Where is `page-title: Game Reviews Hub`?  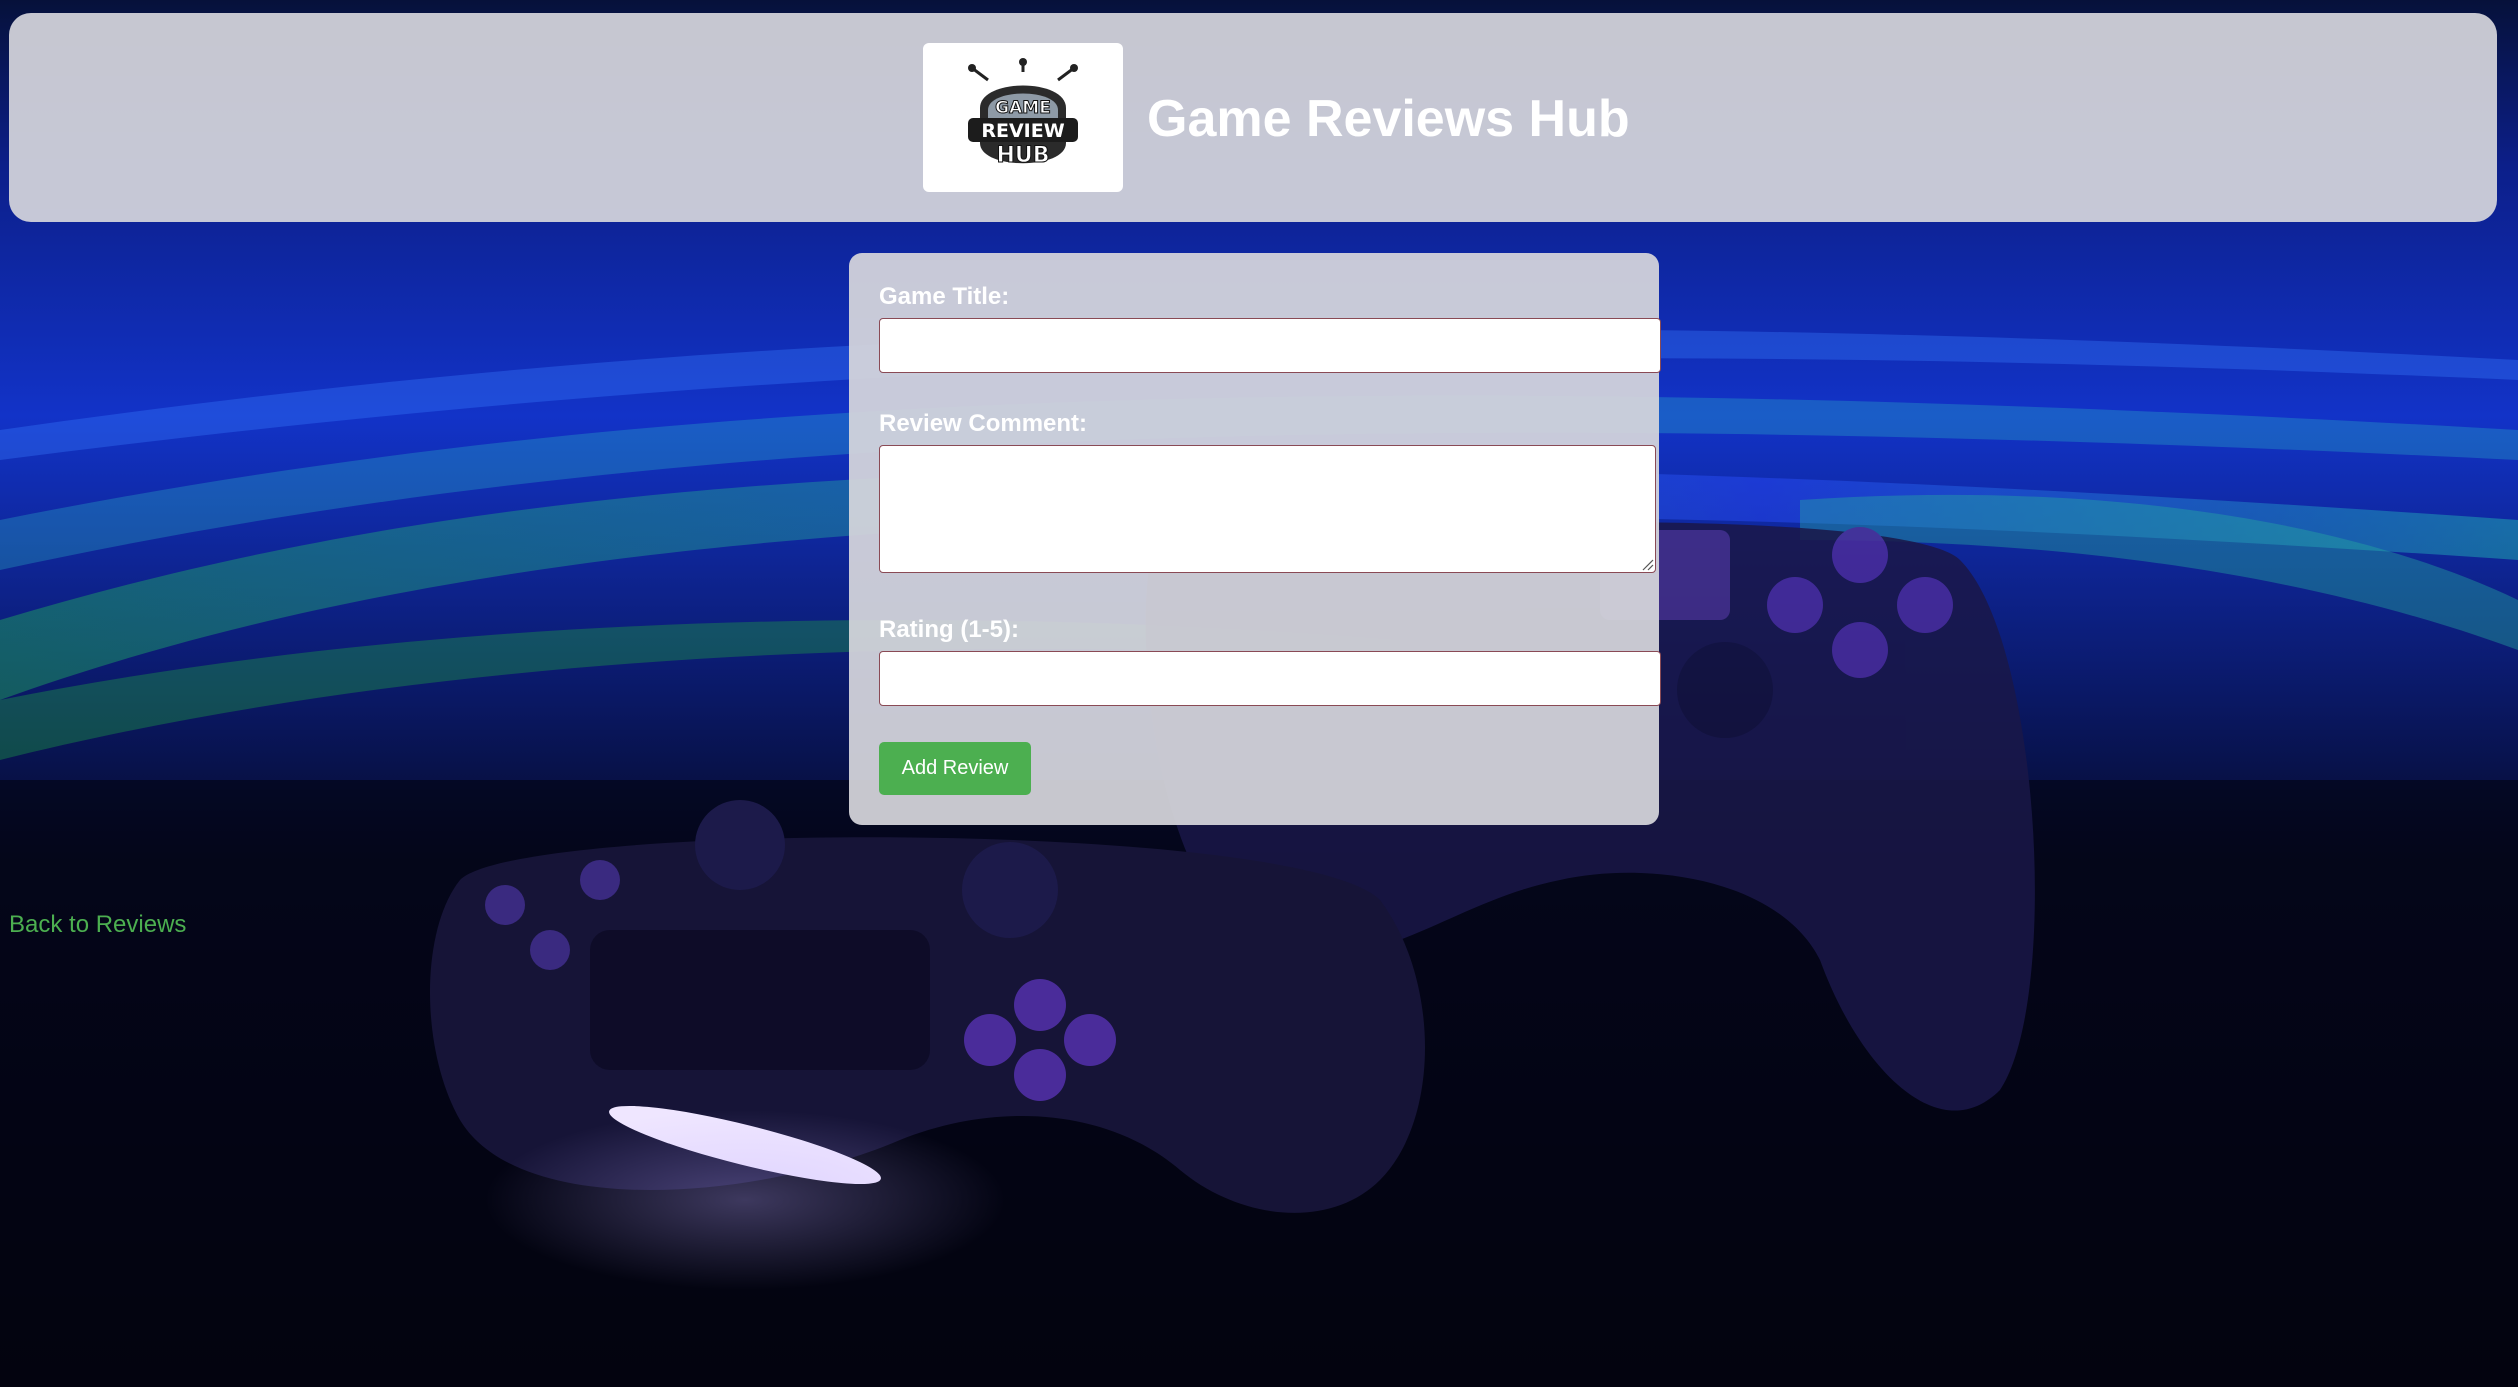 page-title: Game Reviews Hub is located at coordinates (1388, 119).